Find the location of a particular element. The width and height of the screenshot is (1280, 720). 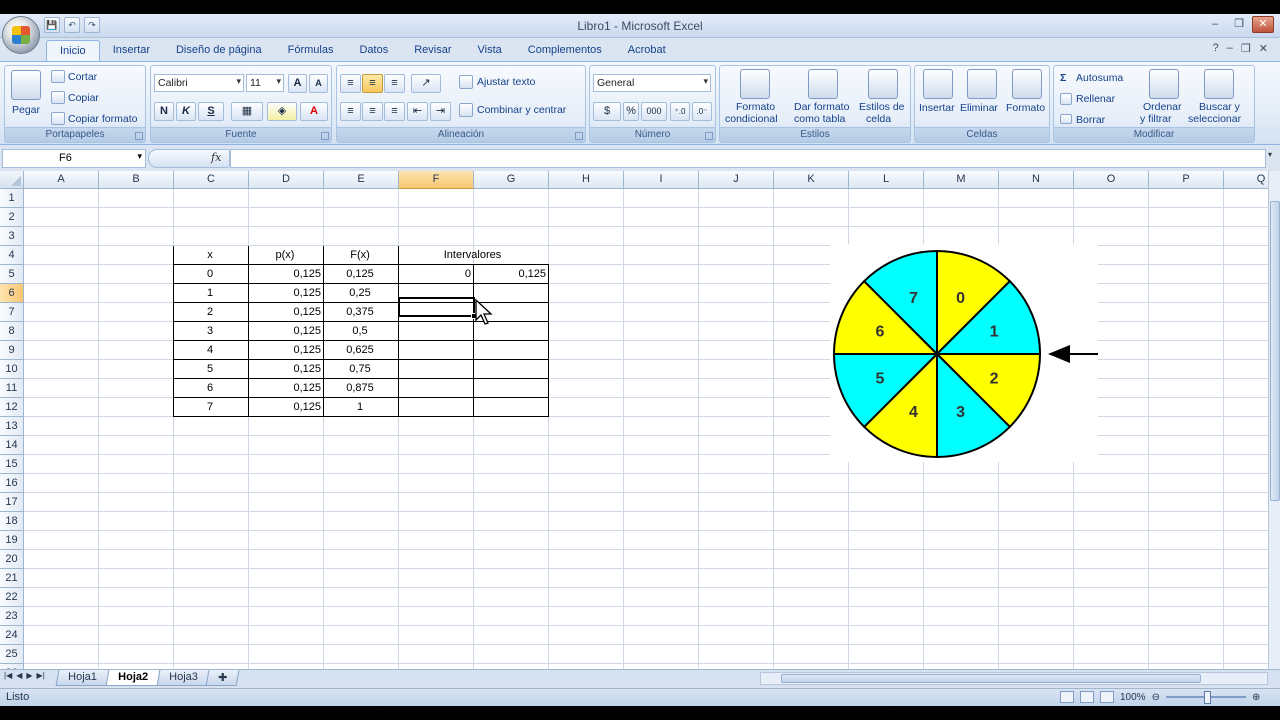

row-header-8: 8 is located at coordinates (12, 331).